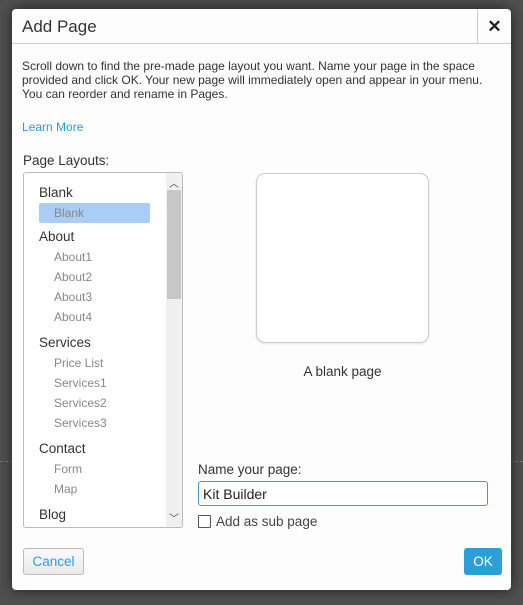 This screenshot has width=523, height=605. Describe the element at coordinates (267, 521) in the screenshot. I see `subpage-label: Add as sub page` at that location.